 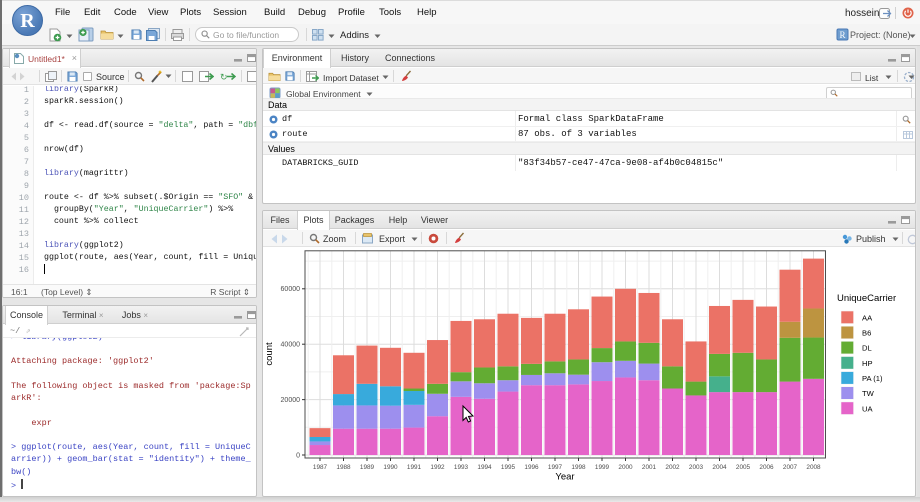 What do you see at coordinates (414, 467) in the screenshot?
I see `svg-text: 1991` at bounding box center [414, 467].